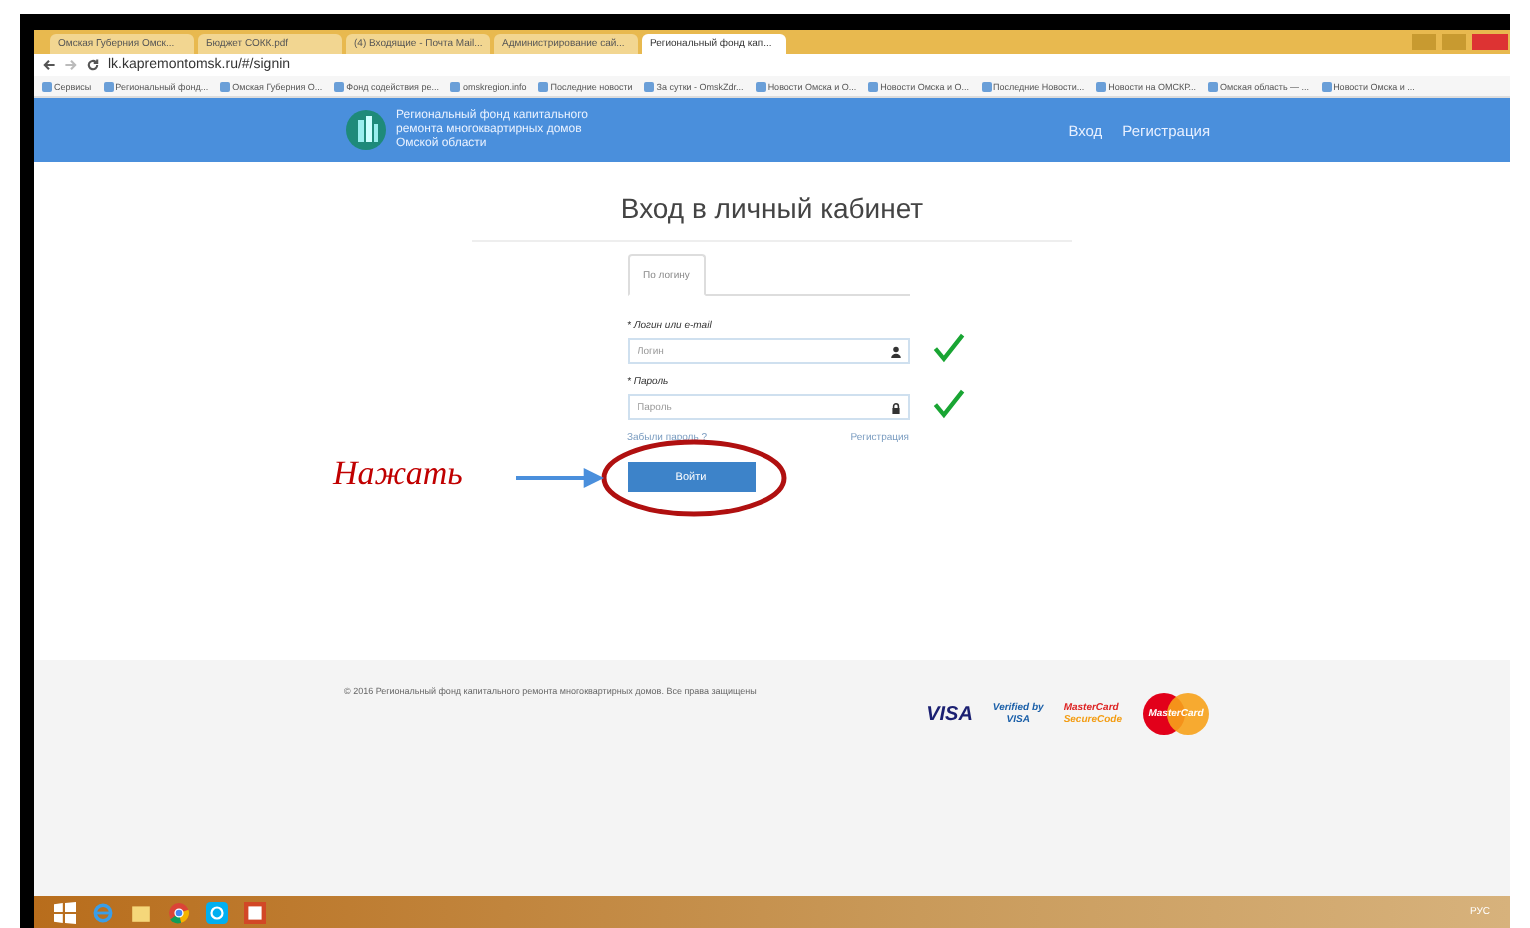  Describe the element at coordinates (49, 65) in the screenshot. I see `back-icon` at that location.